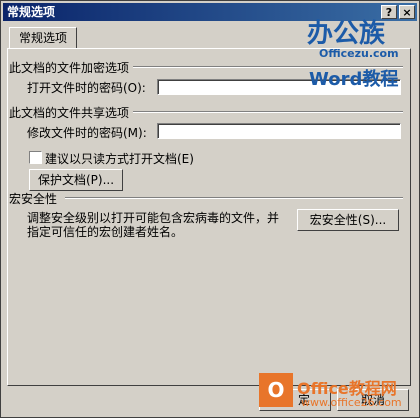 This screenshot has height=418, width=420. What do you see at coordinates (119, 158) in the screenshot?
I see `readonly-label: 建议以只读方式打开文档(E)` at bounding box center [119, 158].